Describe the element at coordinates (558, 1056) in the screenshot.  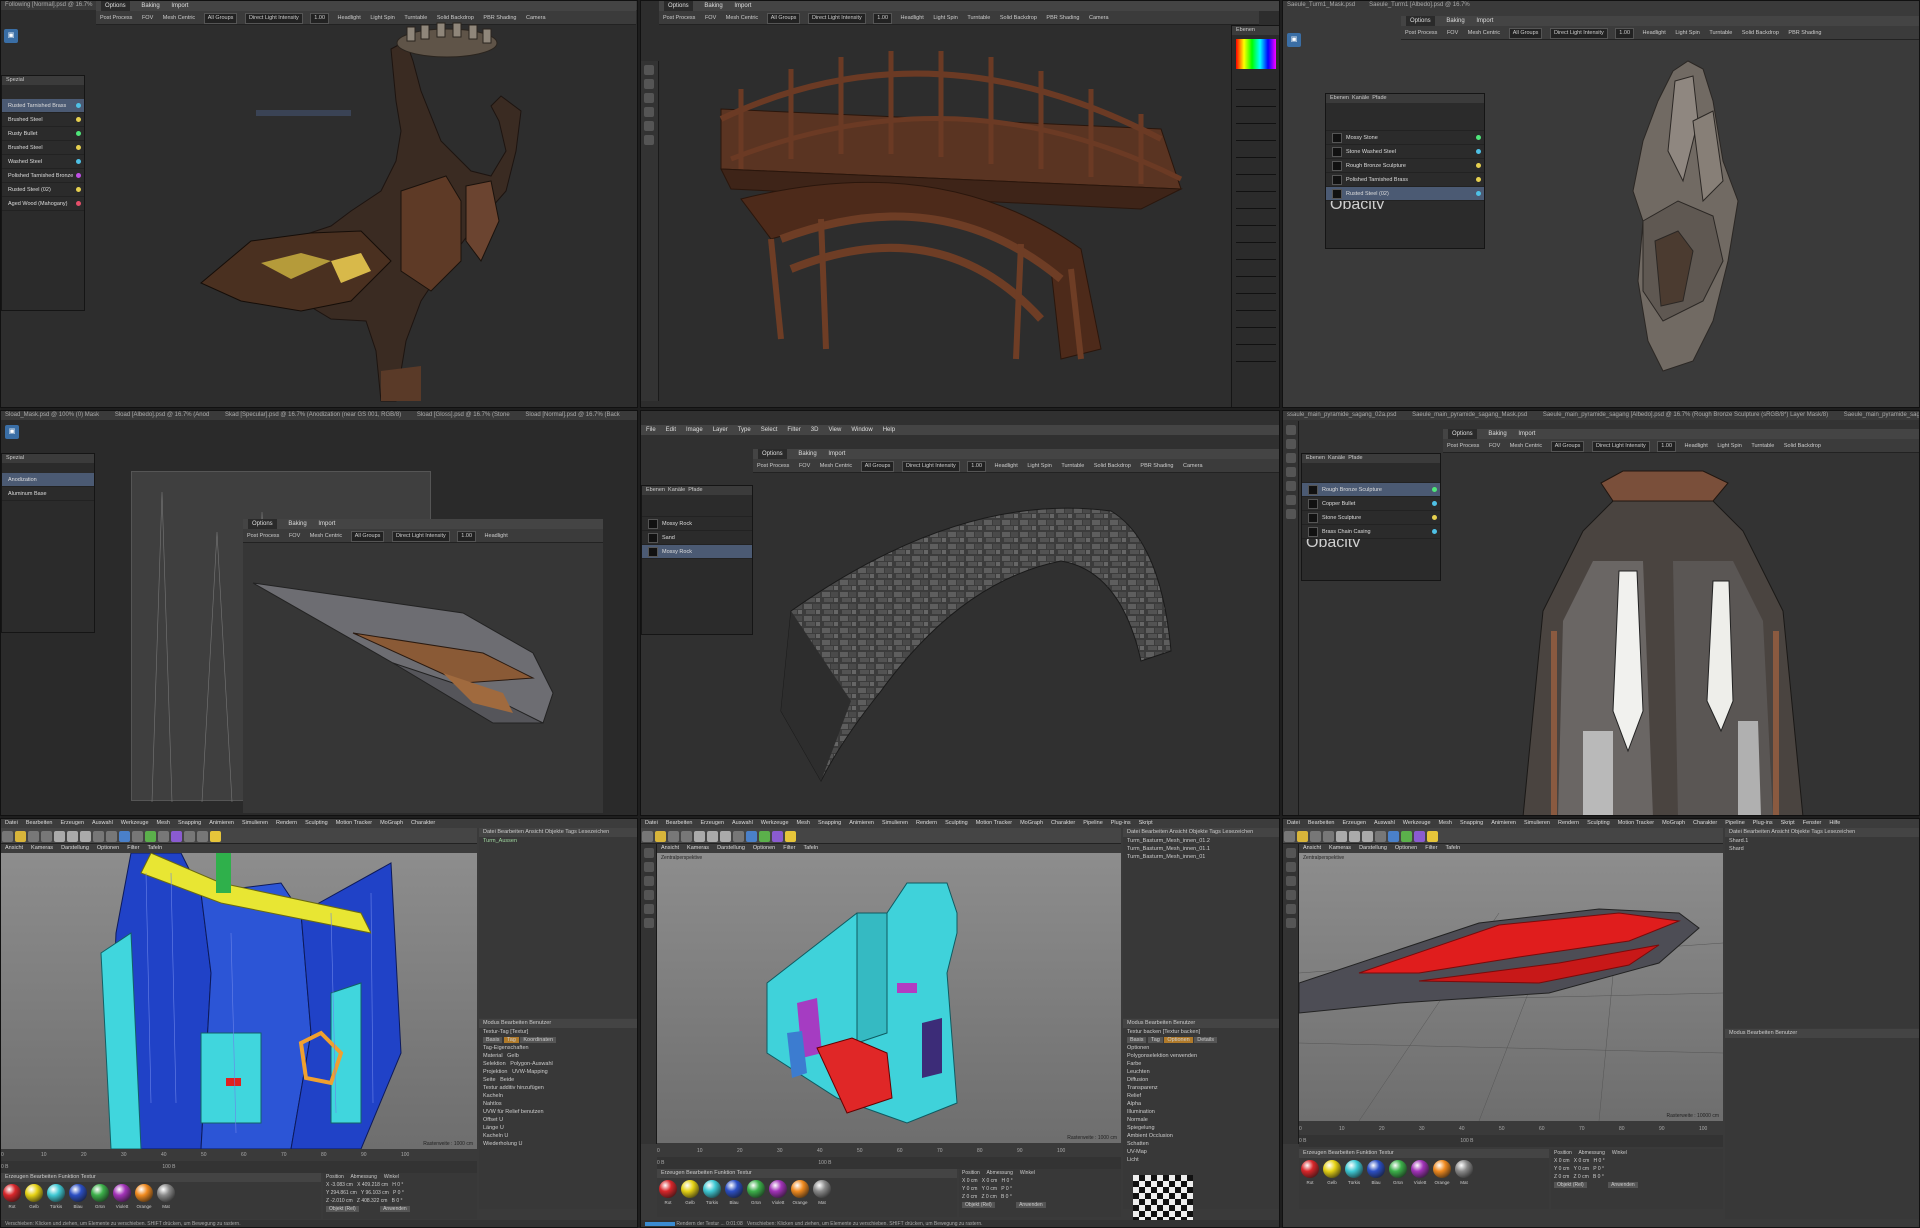
I see `attr-row: Material Gelb` at that location.